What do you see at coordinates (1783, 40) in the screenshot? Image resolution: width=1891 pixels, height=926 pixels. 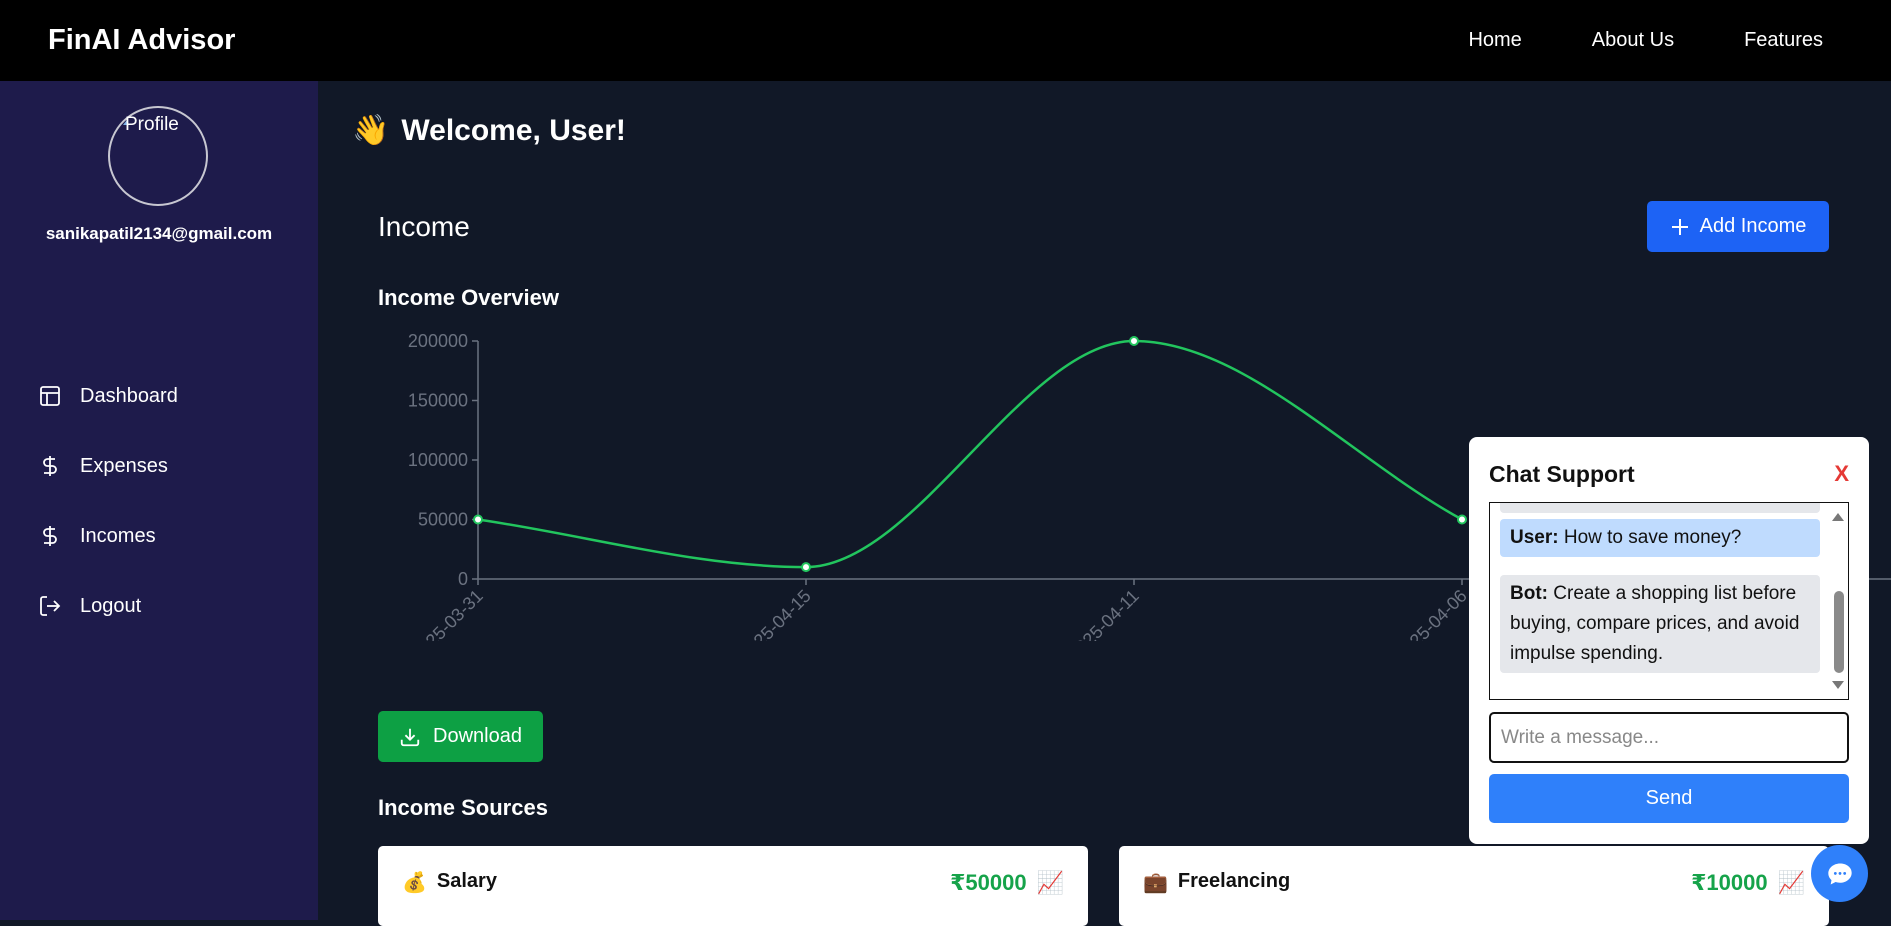 I see `nav-features-link: Features` at bounding box center [1783, 40].